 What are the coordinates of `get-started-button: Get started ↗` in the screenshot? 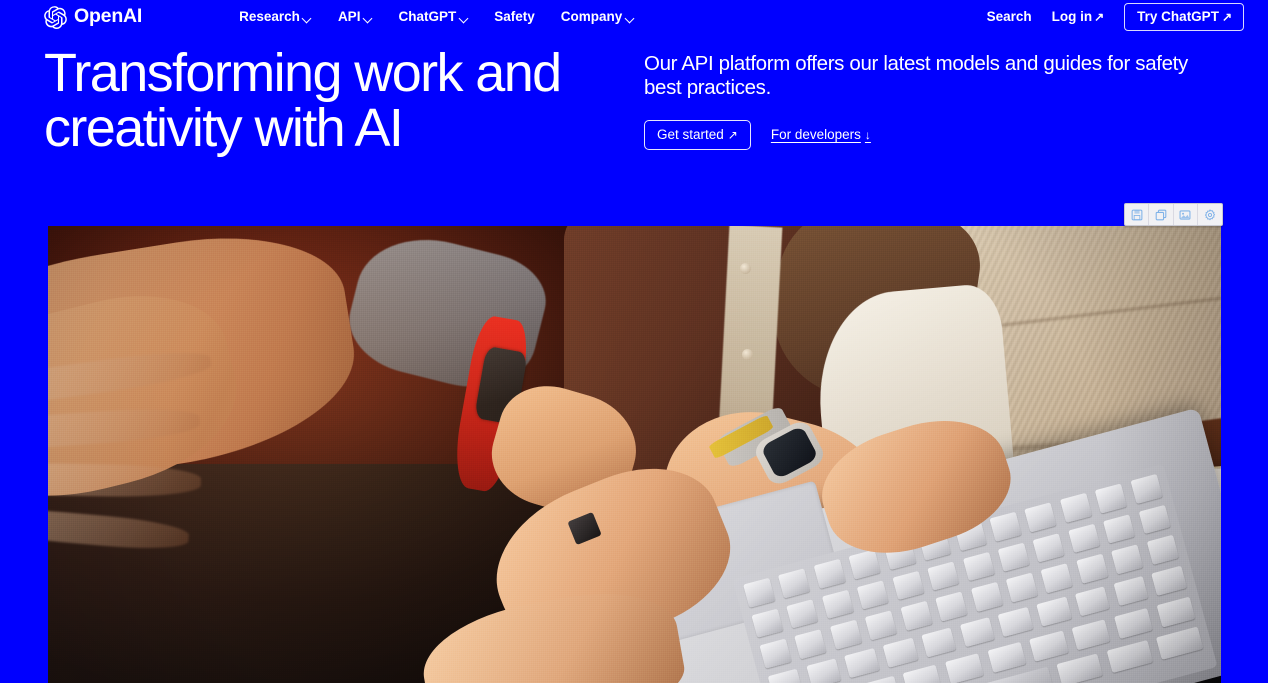 It's located at (697, 135).